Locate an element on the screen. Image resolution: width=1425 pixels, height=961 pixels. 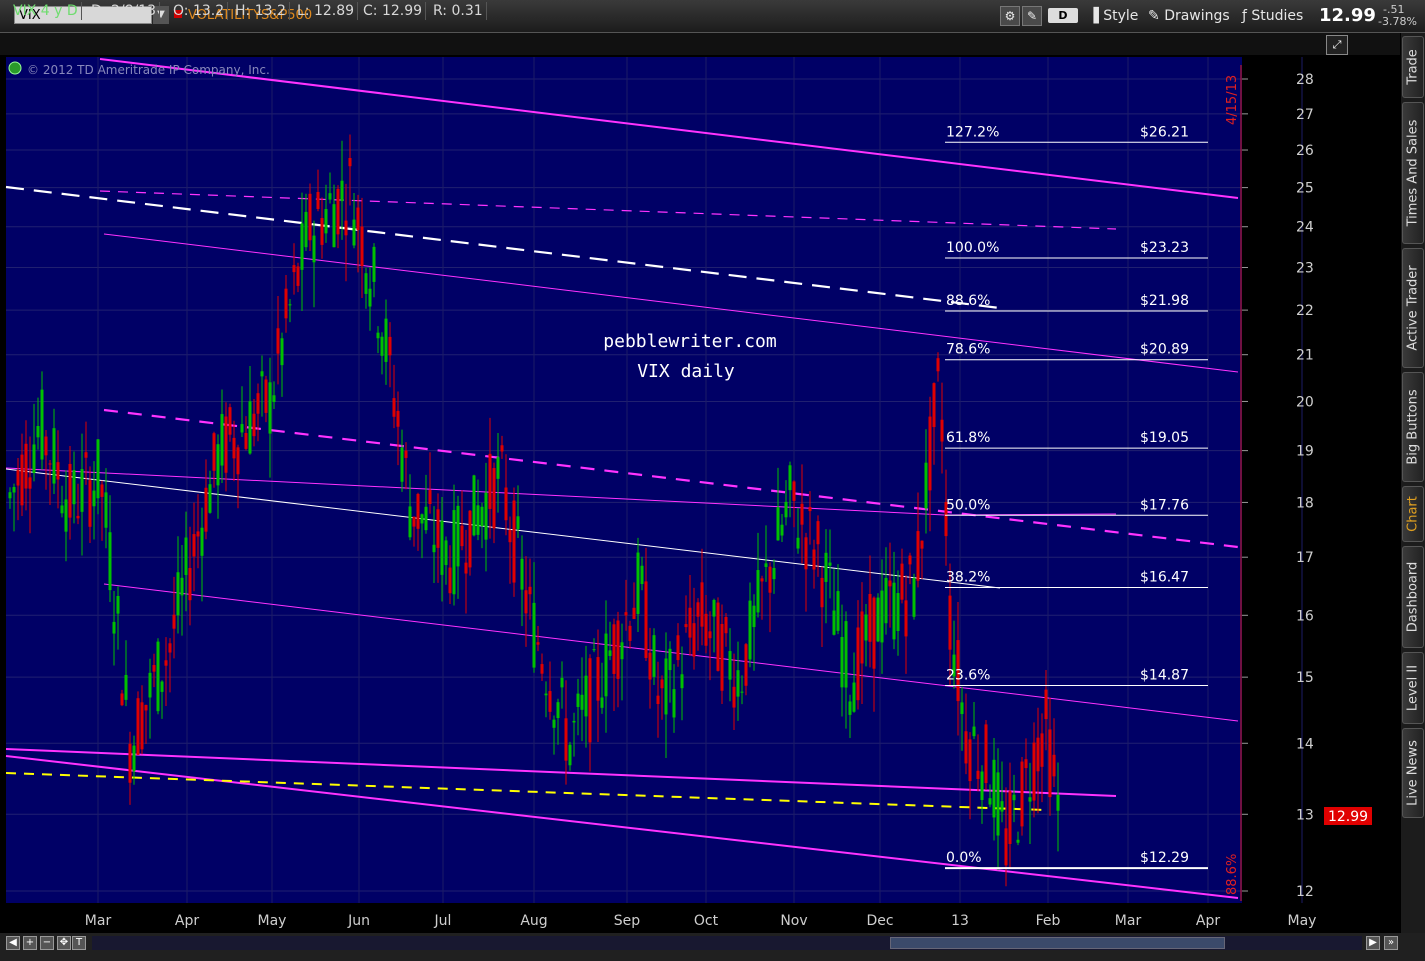
info-date: D: 2/8/13 is located at coordinates (124, 11).